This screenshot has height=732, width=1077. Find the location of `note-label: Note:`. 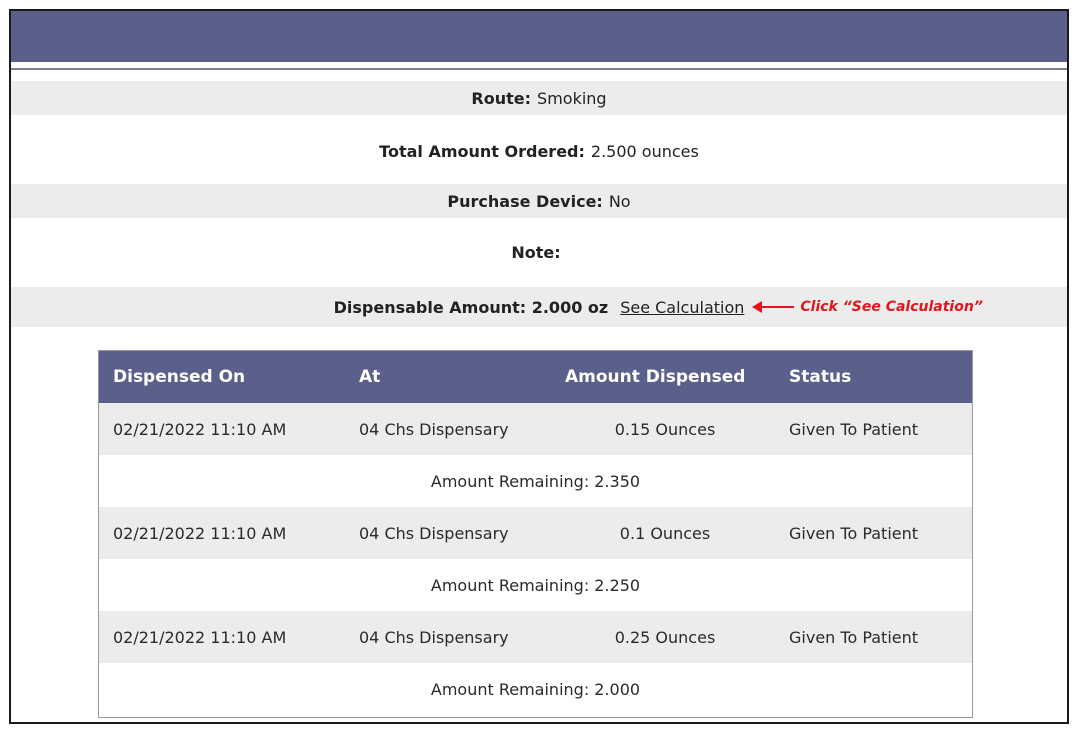

note-label: Note: is located at coordinates (536, 252).